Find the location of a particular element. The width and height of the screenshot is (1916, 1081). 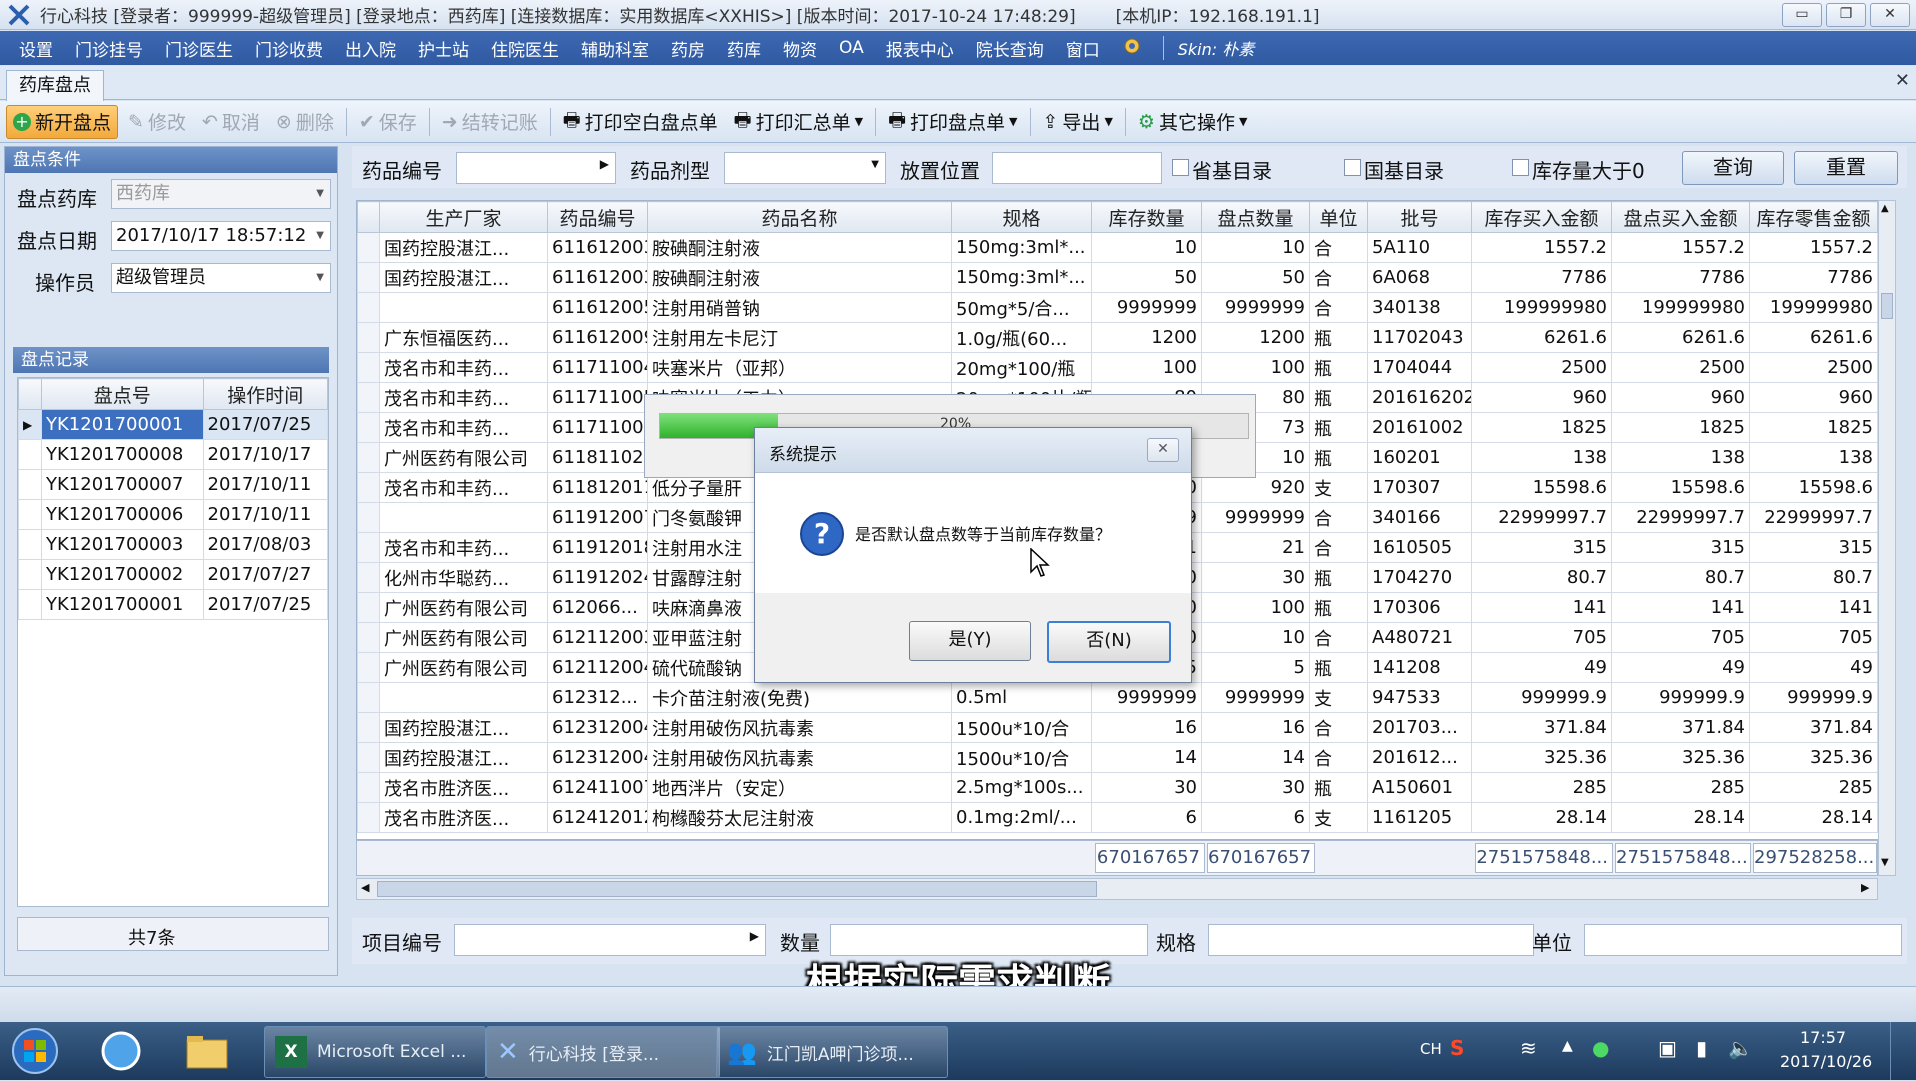

print-summary-button: 🖶 打印汇总单 ▼ is located at coordinates (798, 122).